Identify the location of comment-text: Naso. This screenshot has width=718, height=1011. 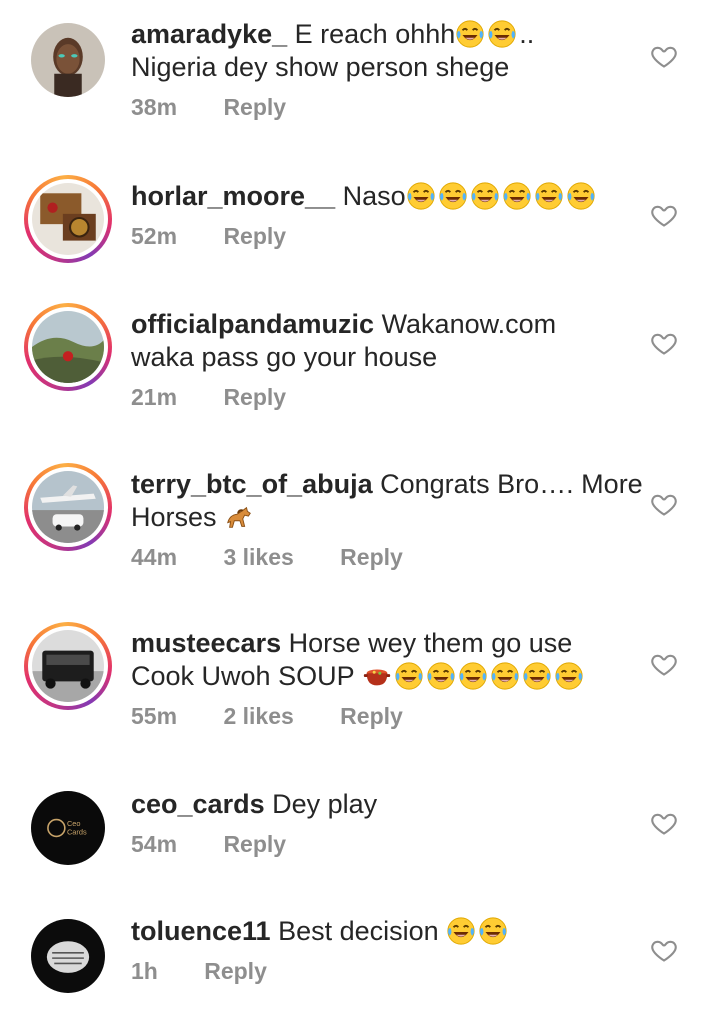
(374, 196).